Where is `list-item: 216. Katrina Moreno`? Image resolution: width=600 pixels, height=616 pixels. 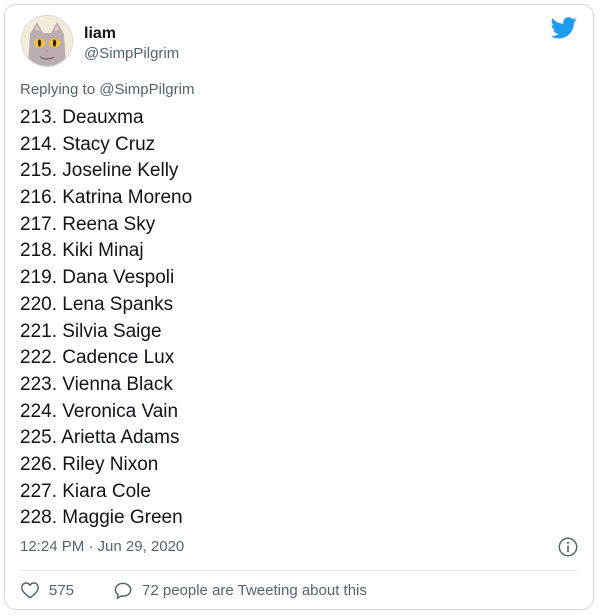 list-item: 216. Katrina Moreno is located at coordinates (106, 198).